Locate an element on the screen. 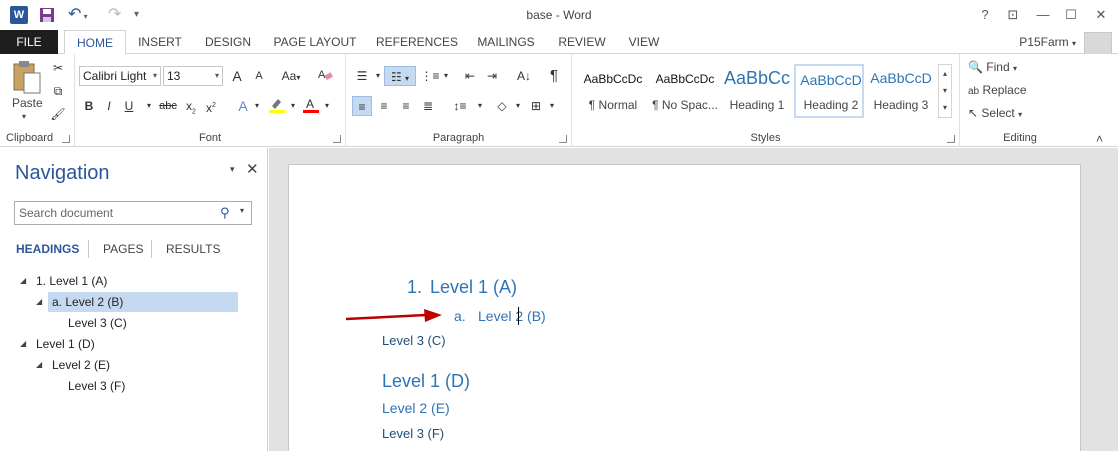 The width and height of the screenshot is (1118, 451). find-button: 🔍 Find ▾ is located at coordinates (992, 67).